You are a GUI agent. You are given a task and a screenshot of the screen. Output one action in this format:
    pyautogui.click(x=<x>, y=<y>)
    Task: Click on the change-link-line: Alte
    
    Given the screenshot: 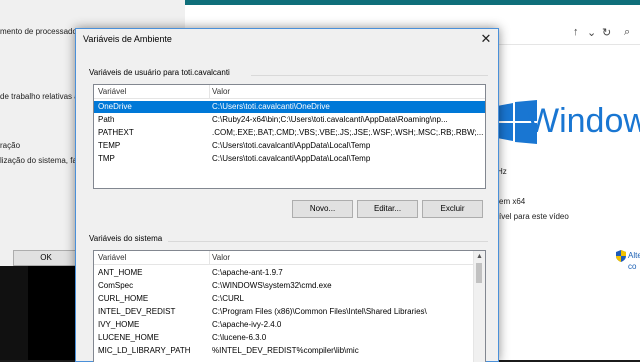 What is the action you would take?
    pyautogui.click(x=634, y=255)
    